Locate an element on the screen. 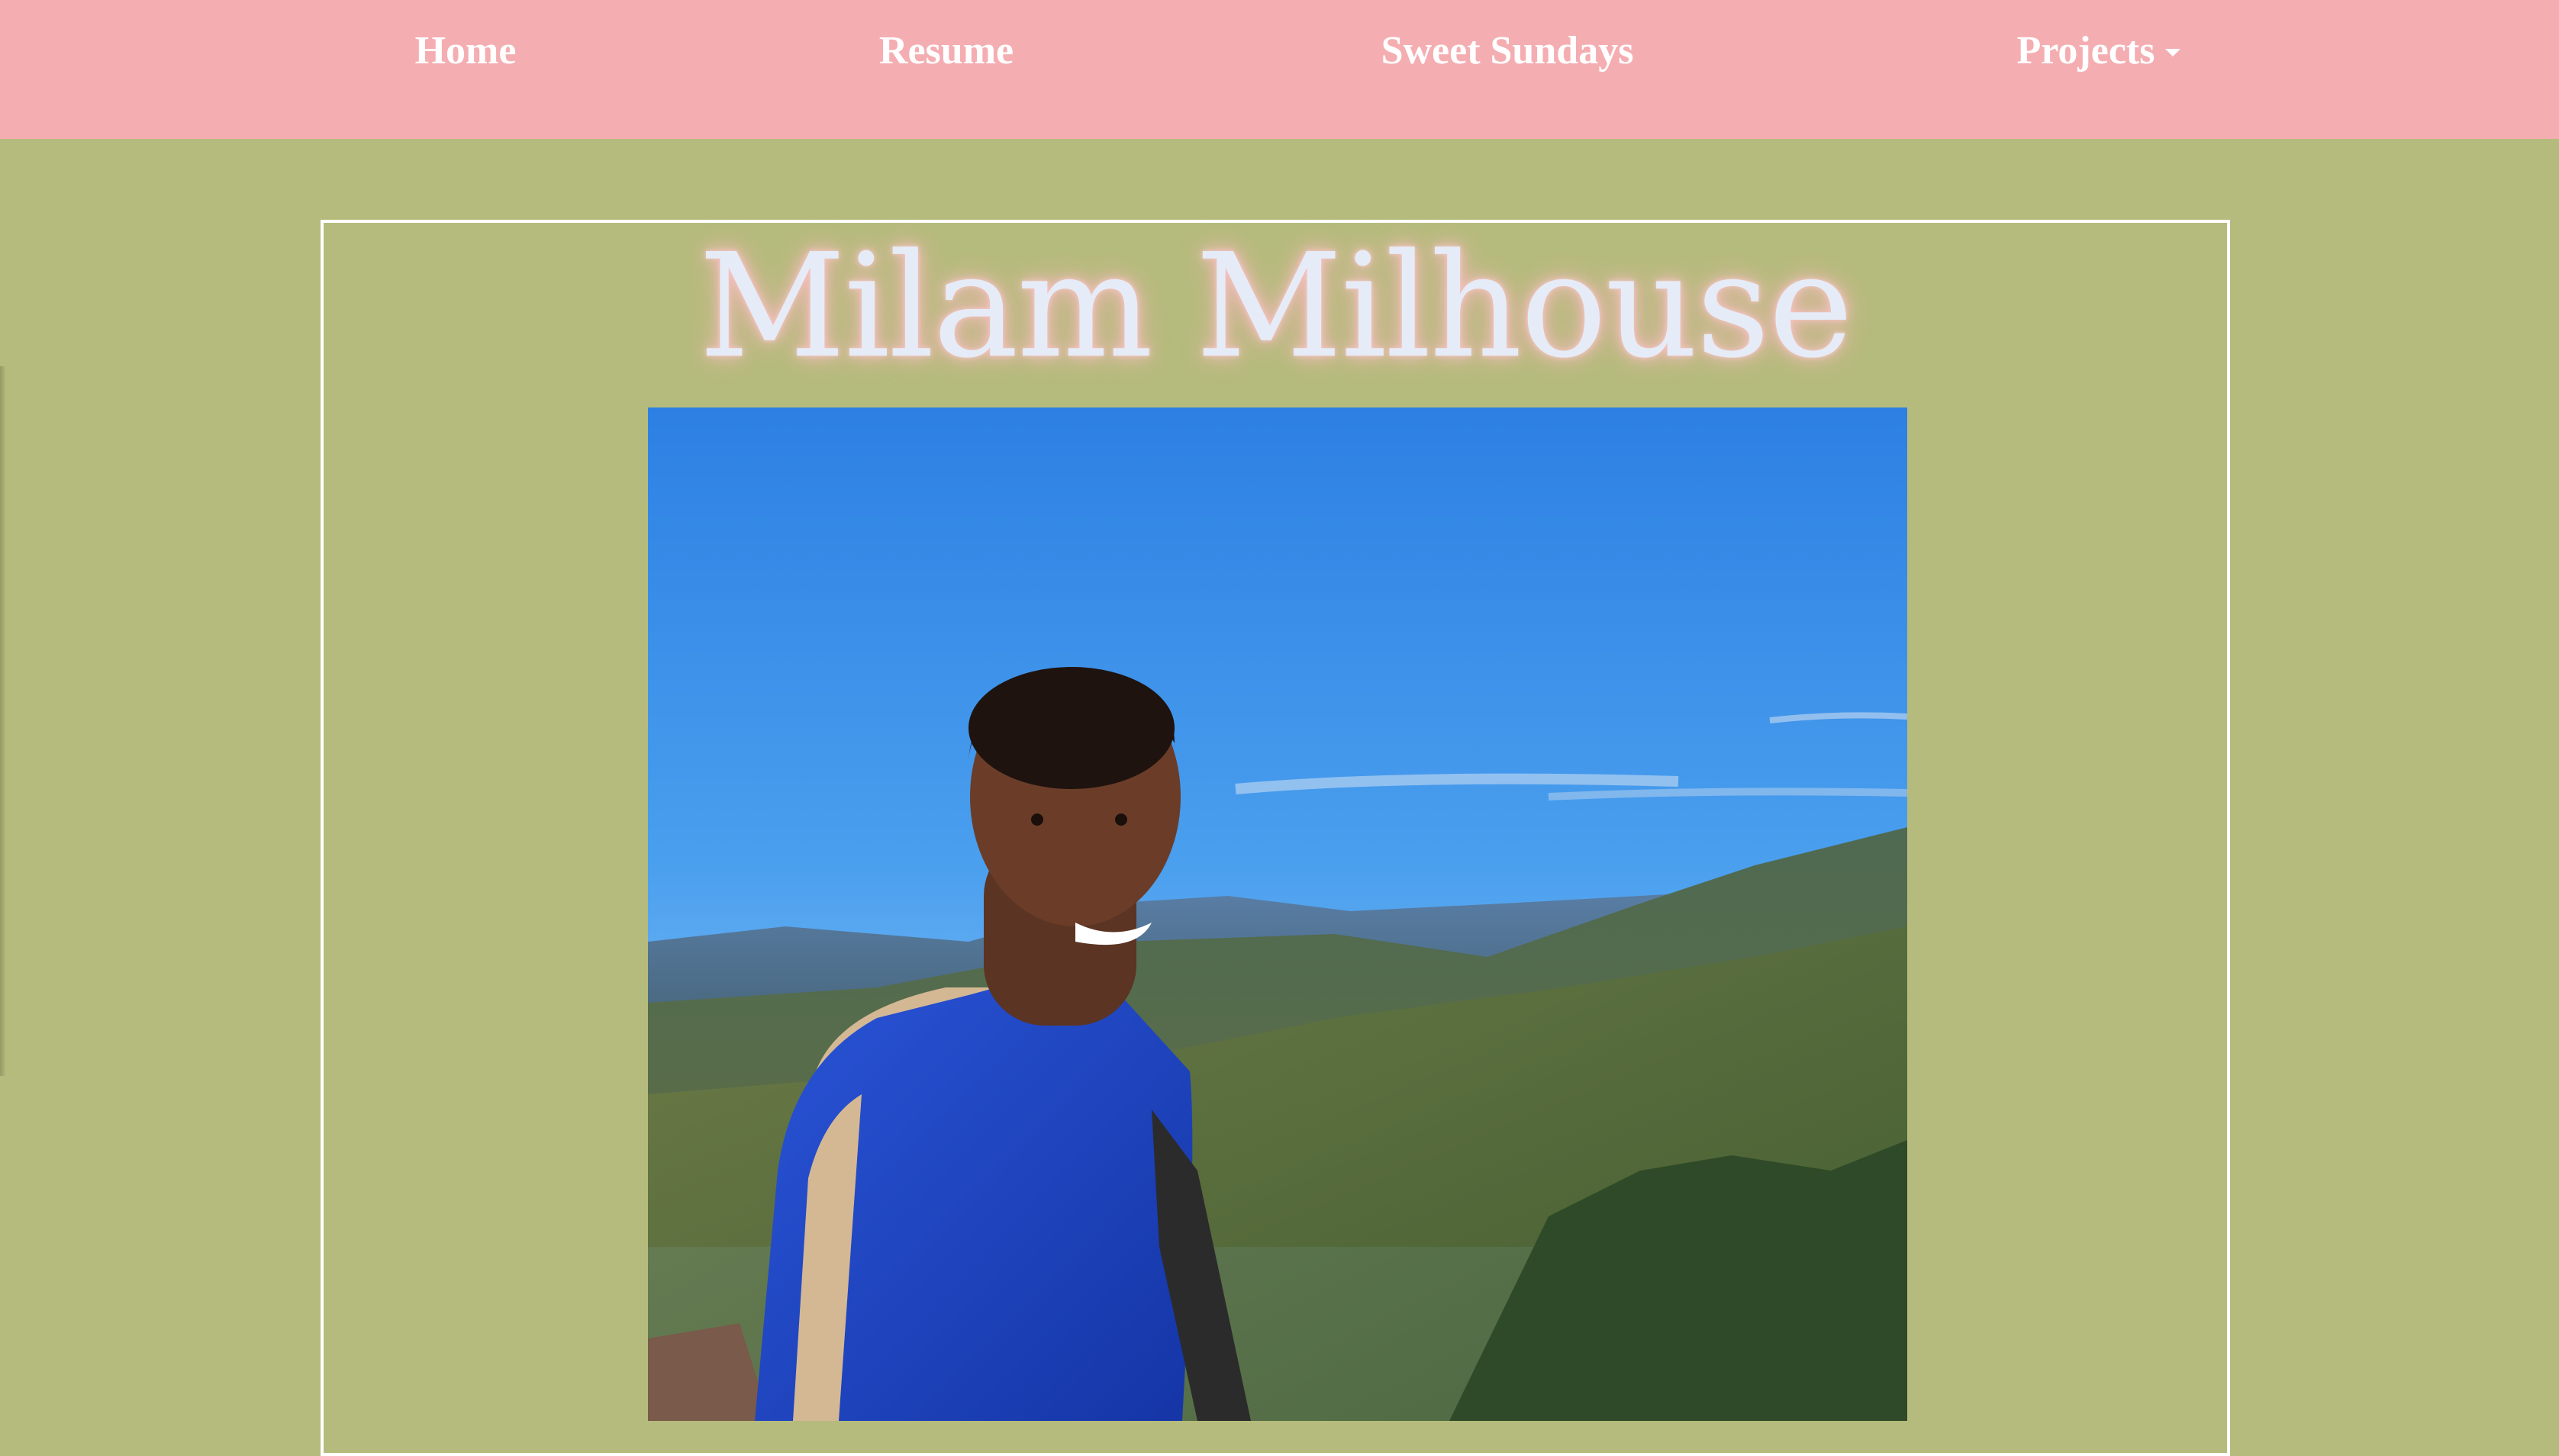 This screenshot has height=1456, width=2559. top-navbar: Home Resume Sweet Sundays Projects is located at coordinates (1279, 69).